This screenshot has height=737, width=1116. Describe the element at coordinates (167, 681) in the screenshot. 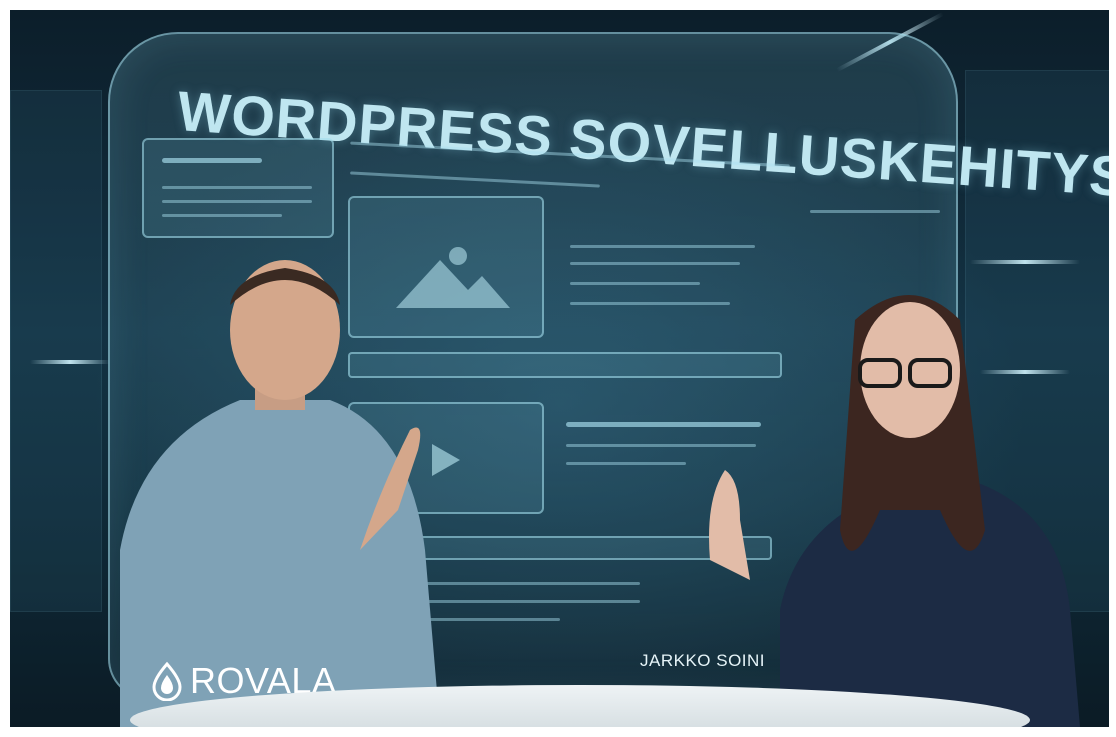

I see `drop-icon` at that location.